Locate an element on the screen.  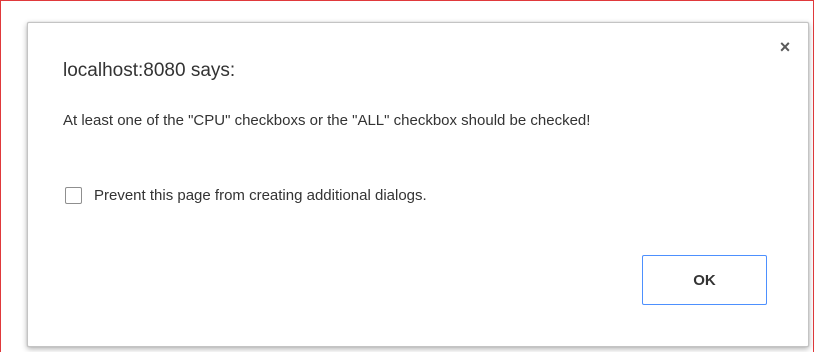
dialog-title: localhost:8080 says: is located at coordinates (149, 70).